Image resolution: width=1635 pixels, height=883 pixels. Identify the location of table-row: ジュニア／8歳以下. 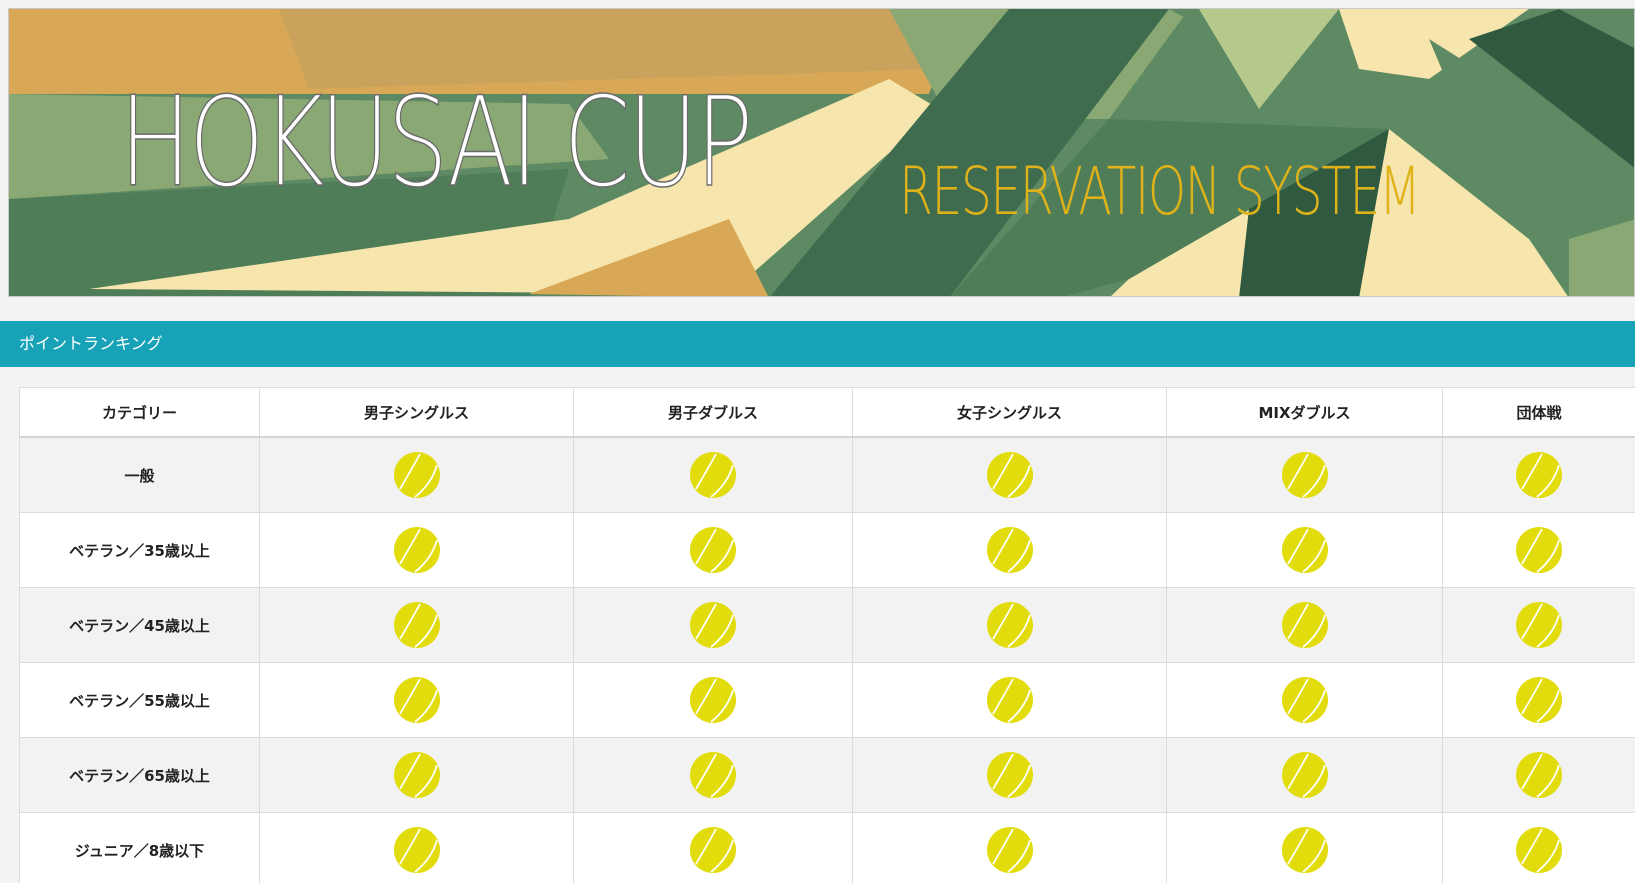
(827, 847).